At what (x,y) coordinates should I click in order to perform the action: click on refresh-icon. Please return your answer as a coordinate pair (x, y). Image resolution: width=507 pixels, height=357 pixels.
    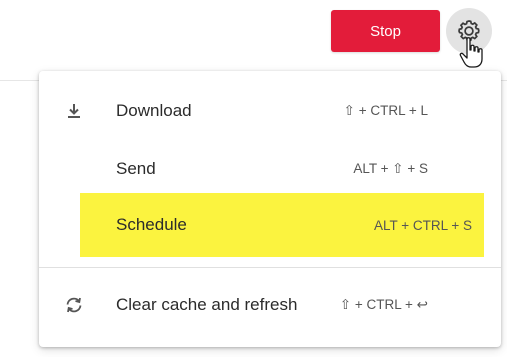
    Looking at the image, I should click on (74, 305).